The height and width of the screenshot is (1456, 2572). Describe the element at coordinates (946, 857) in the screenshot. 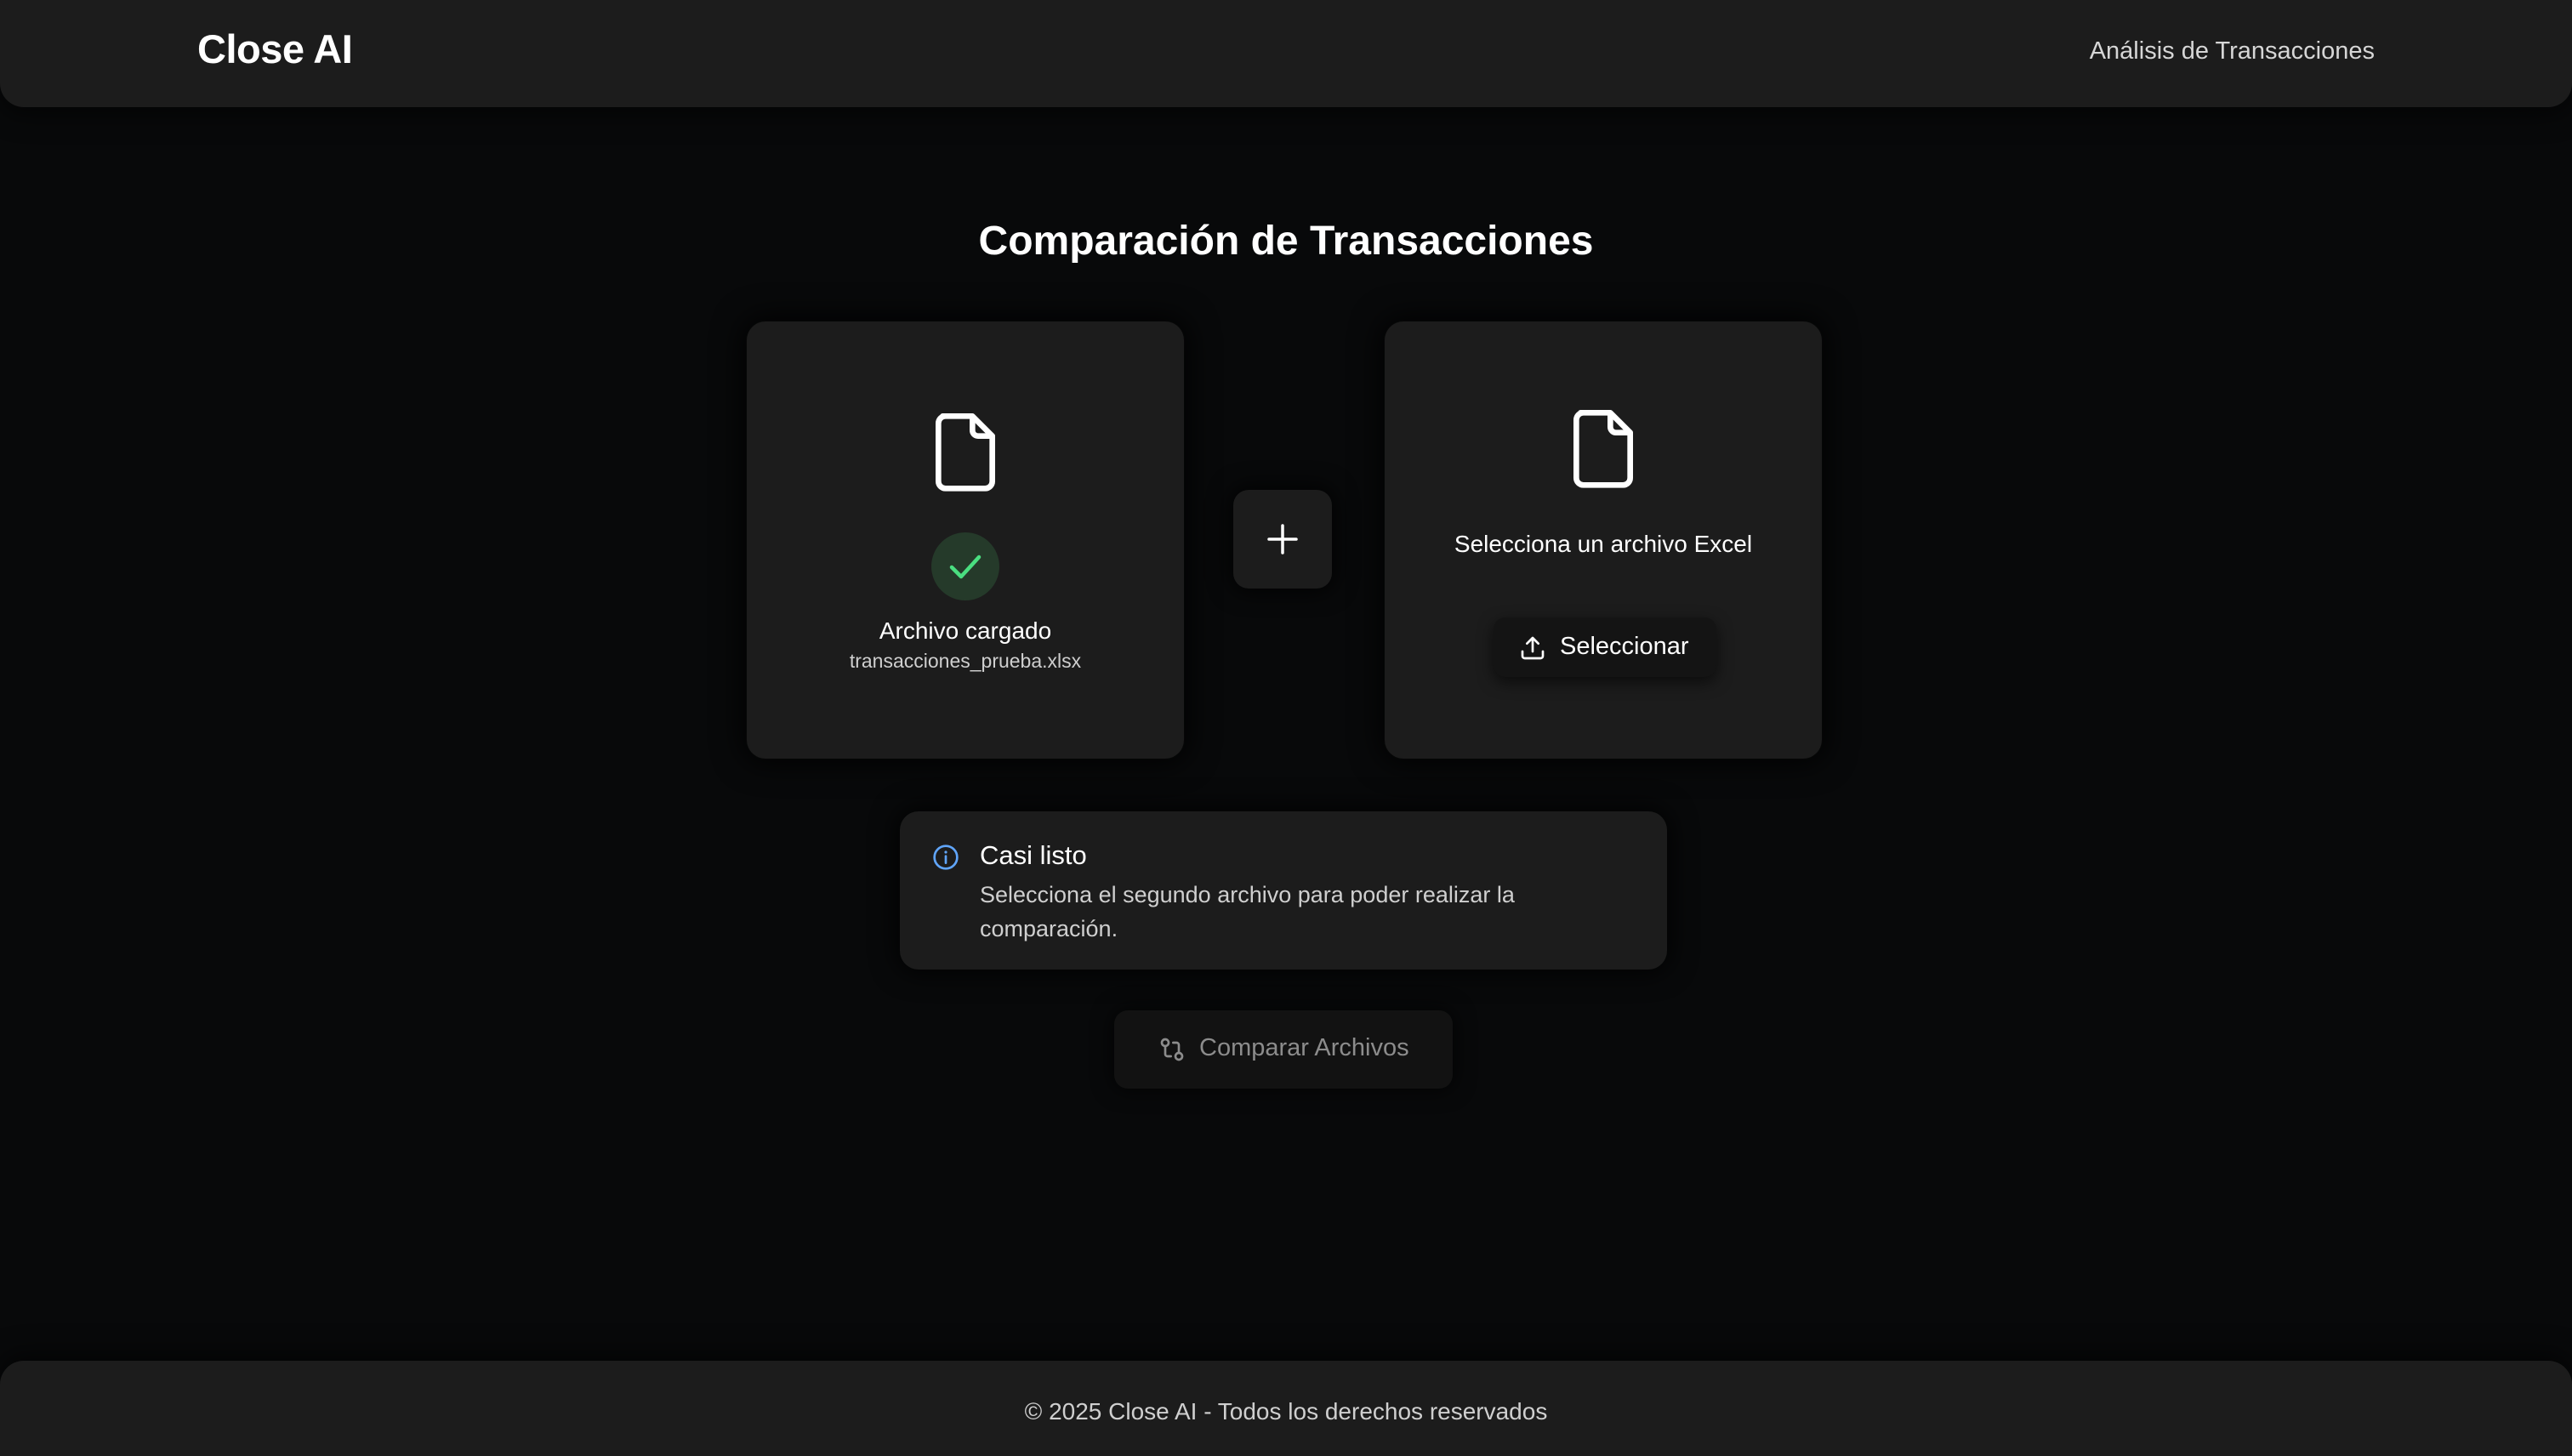

I see `info-icon` at that location.